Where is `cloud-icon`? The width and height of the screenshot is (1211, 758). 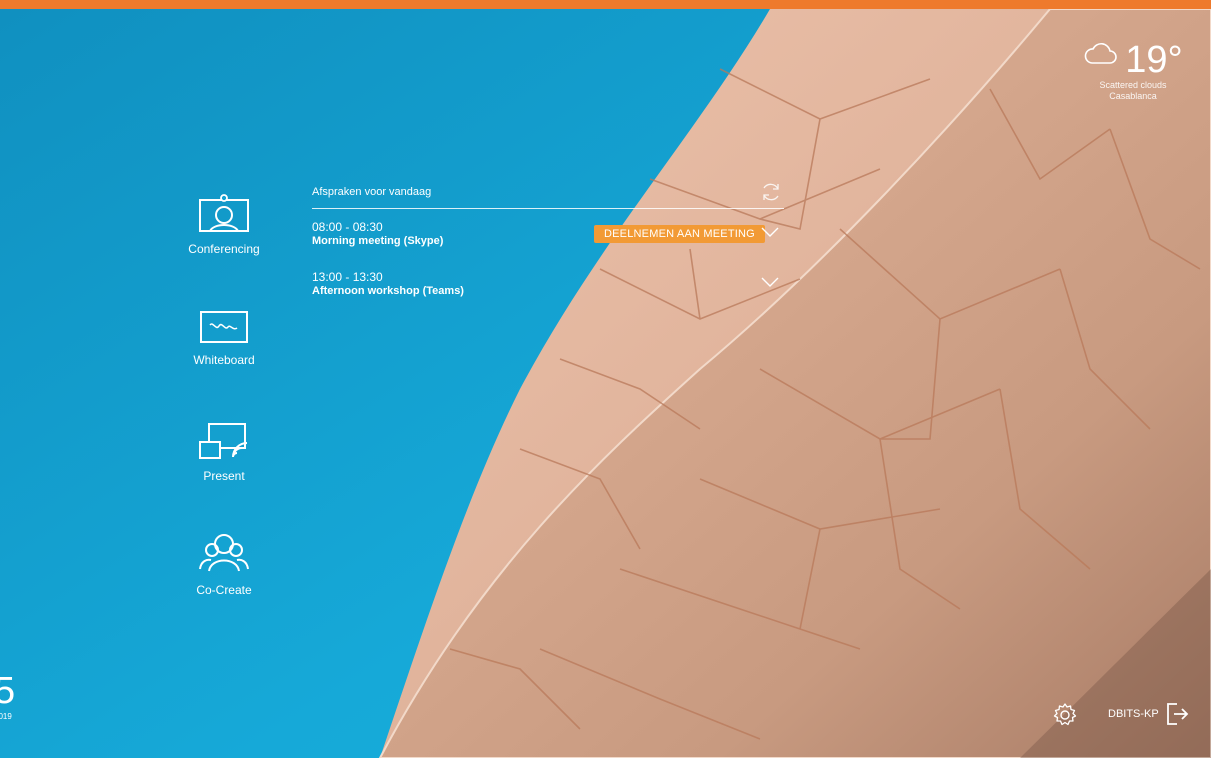 cloud-icon is located at coordinates (1101, 53).